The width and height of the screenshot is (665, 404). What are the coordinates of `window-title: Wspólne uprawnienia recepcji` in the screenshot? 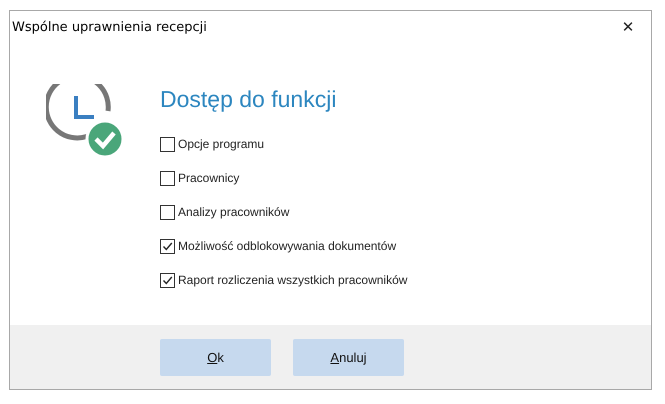 It's located at (109, 27).